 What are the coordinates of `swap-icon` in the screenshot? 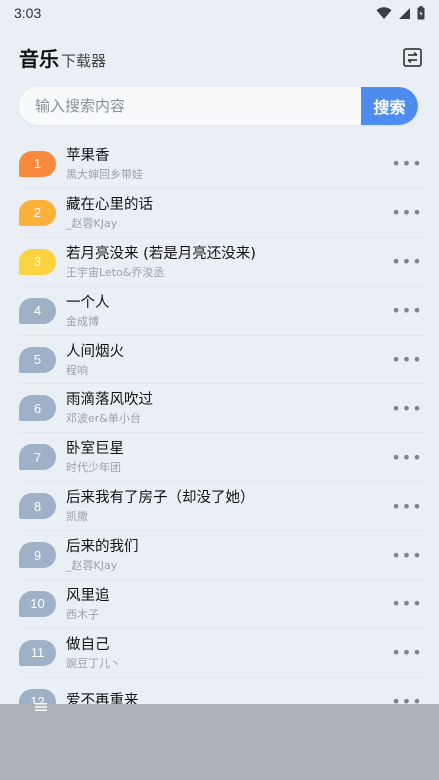 It's located at (412, 57).